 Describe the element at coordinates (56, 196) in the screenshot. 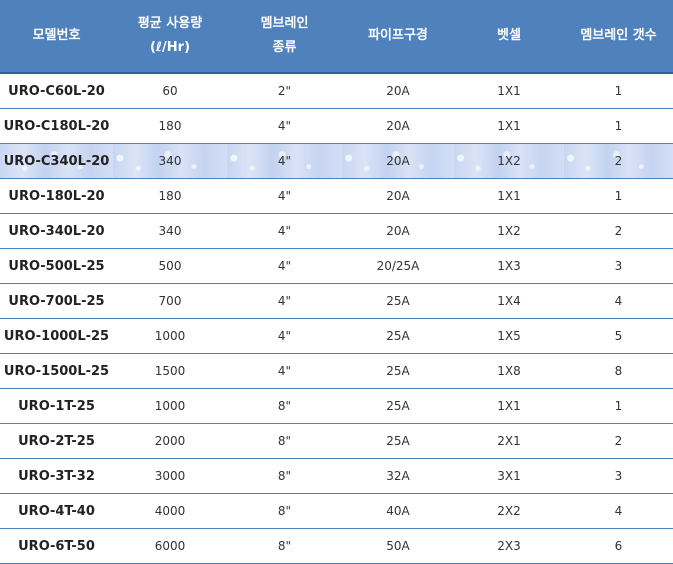

I see `cell-model: URO-180L-20` at that location.